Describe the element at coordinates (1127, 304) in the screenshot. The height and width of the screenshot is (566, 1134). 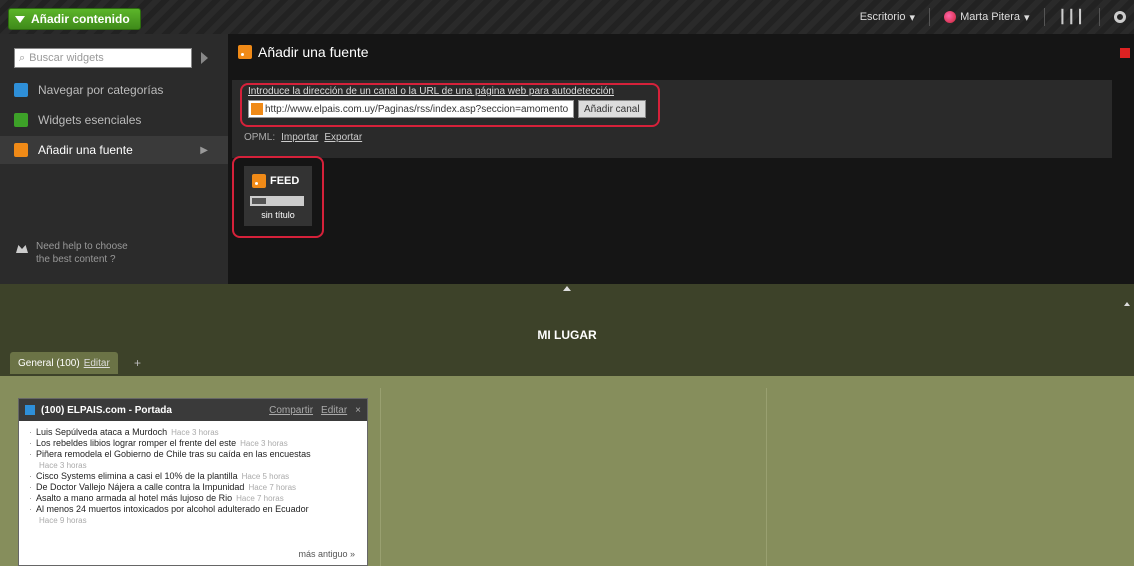
I see `scroll-up-icon` at that location.